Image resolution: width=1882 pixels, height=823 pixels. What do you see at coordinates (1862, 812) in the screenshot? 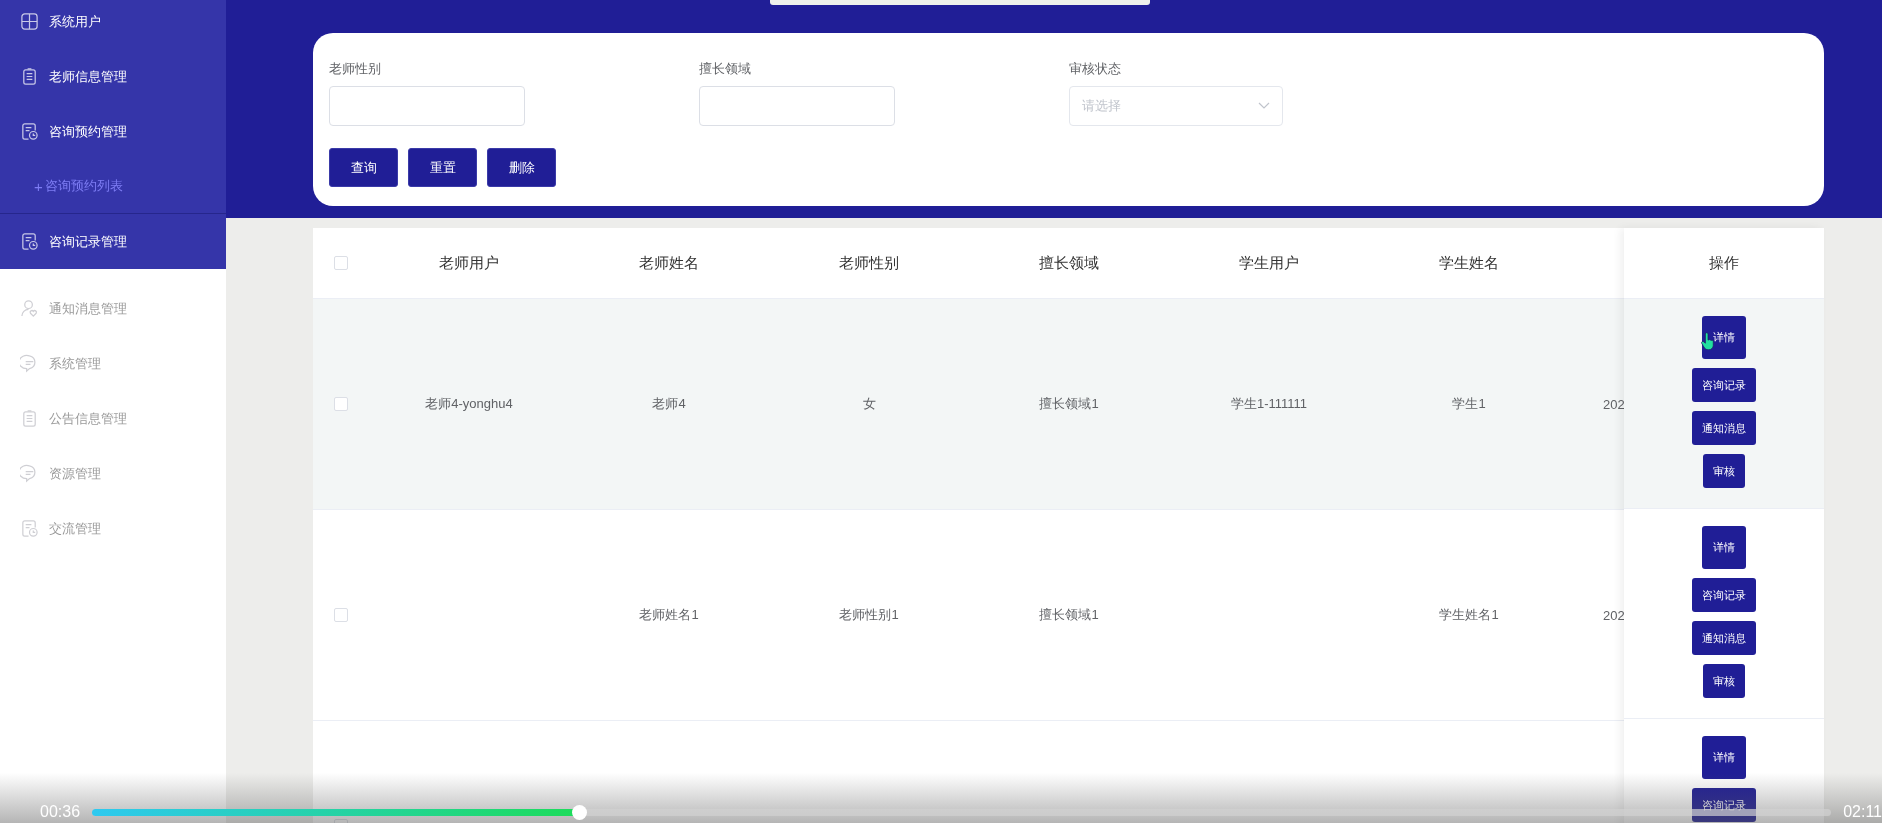
I see `duration-time: 02:11` at bounding box center [1862, 812].